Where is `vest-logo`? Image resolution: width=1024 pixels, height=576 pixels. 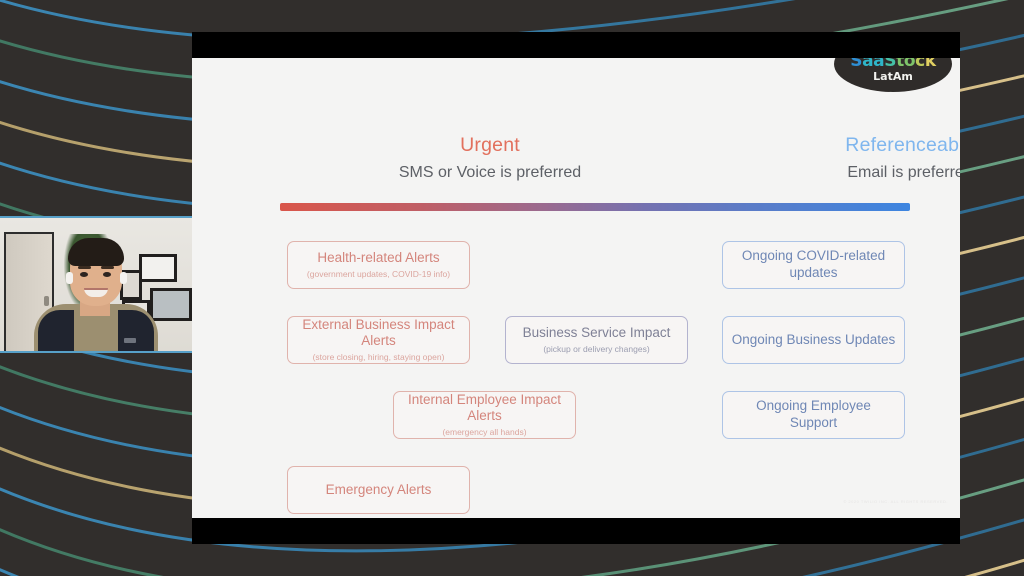 vest-logo is located at coordinates (130, 340).